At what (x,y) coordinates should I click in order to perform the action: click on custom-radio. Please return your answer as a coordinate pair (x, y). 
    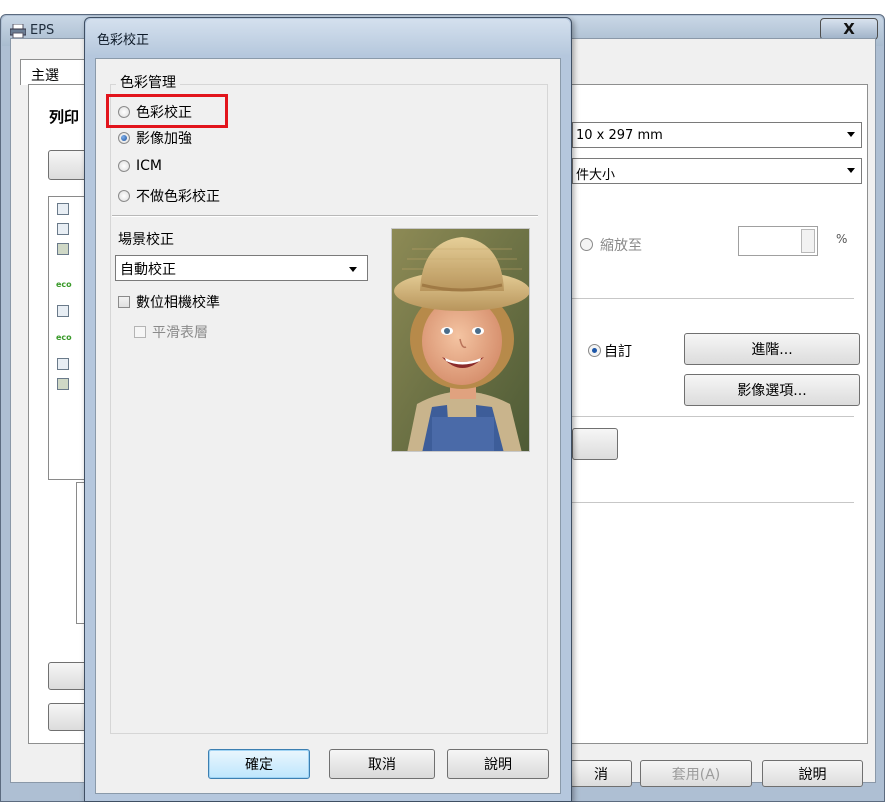
    Looking at the image, I should click on (594, 350).